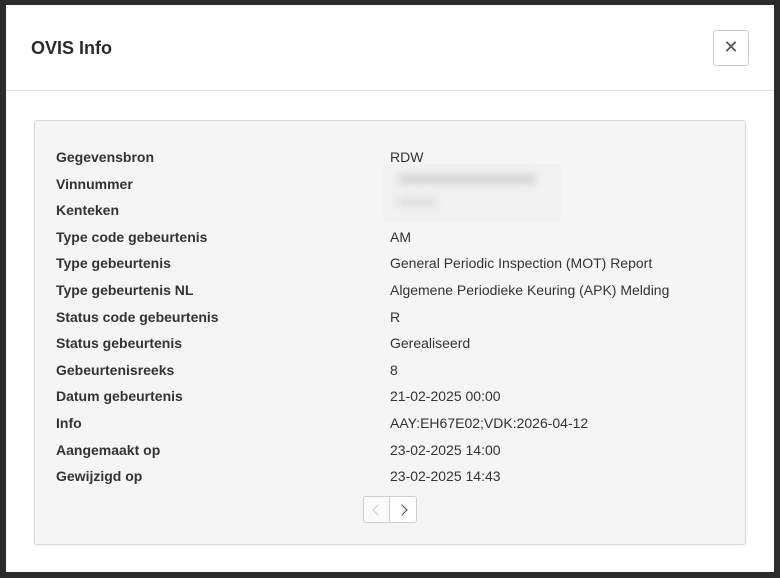 The image size is (780, 578). I want to click on info-label: Status gebeurtenis, so click(119, 343).